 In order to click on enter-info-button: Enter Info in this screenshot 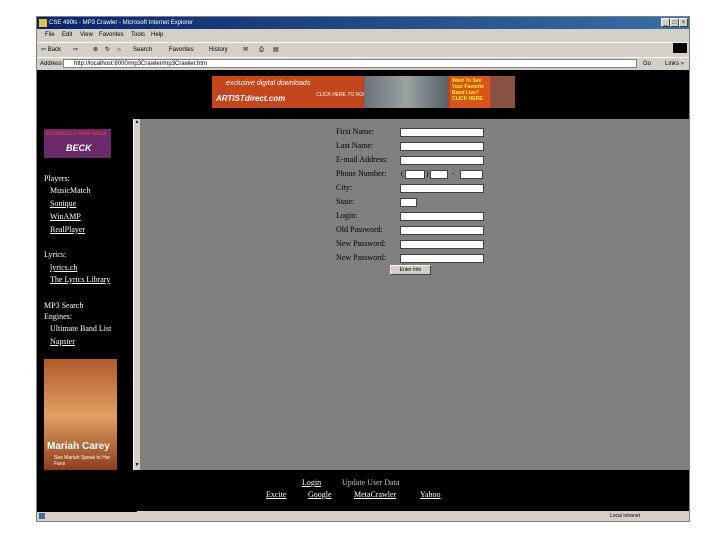, I will do `click(410, 270)`.